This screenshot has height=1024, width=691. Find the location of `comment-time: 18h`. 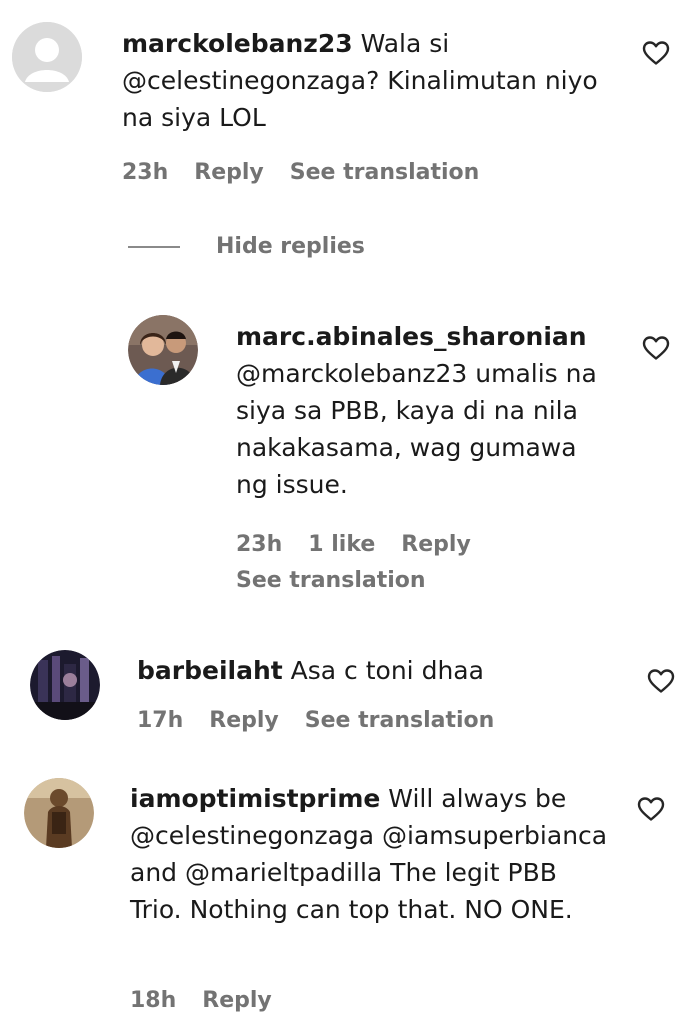

comment-time: 18h is located at coordinates (153, 1000).